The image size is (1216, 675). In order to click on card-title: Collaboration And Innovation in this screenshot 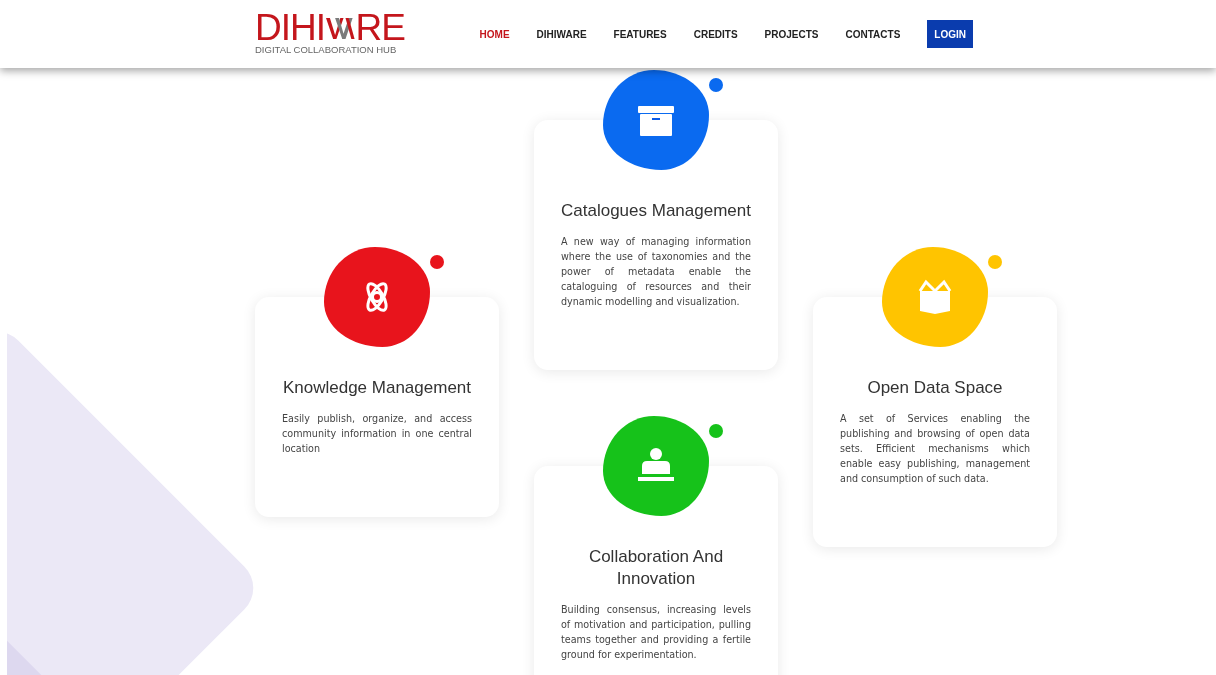, I will do `click(656, 568)`.